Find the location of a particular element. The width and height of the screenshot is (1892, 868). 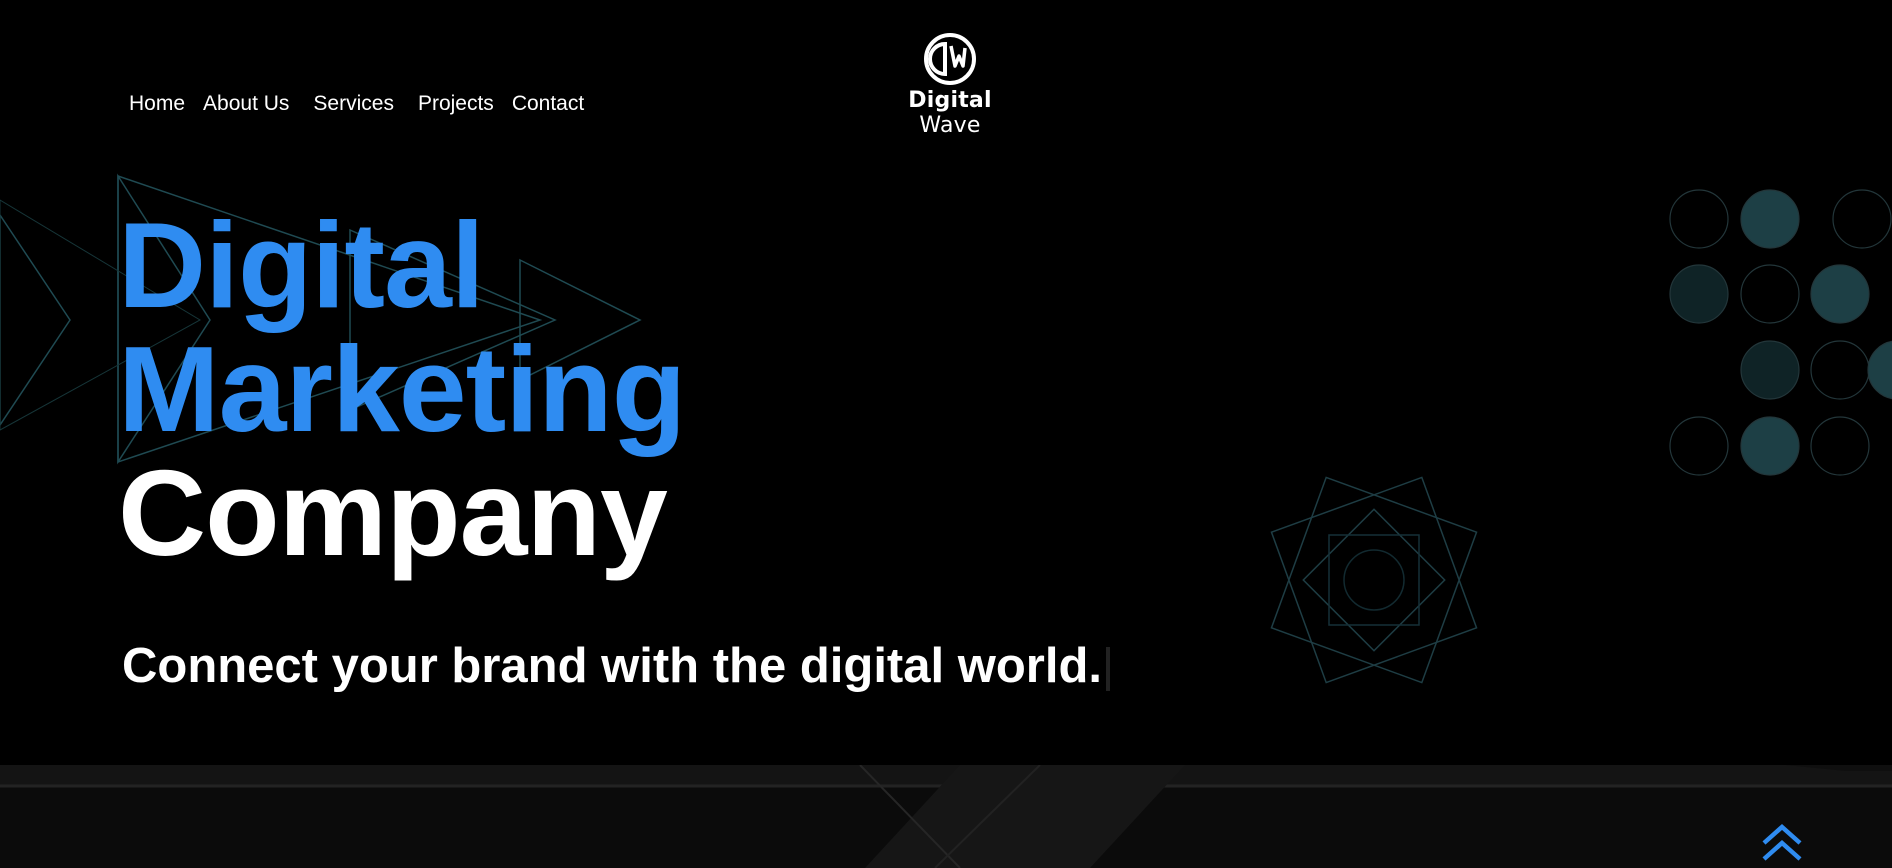

dw-monogram-icon is located at coordinates (950, 59).